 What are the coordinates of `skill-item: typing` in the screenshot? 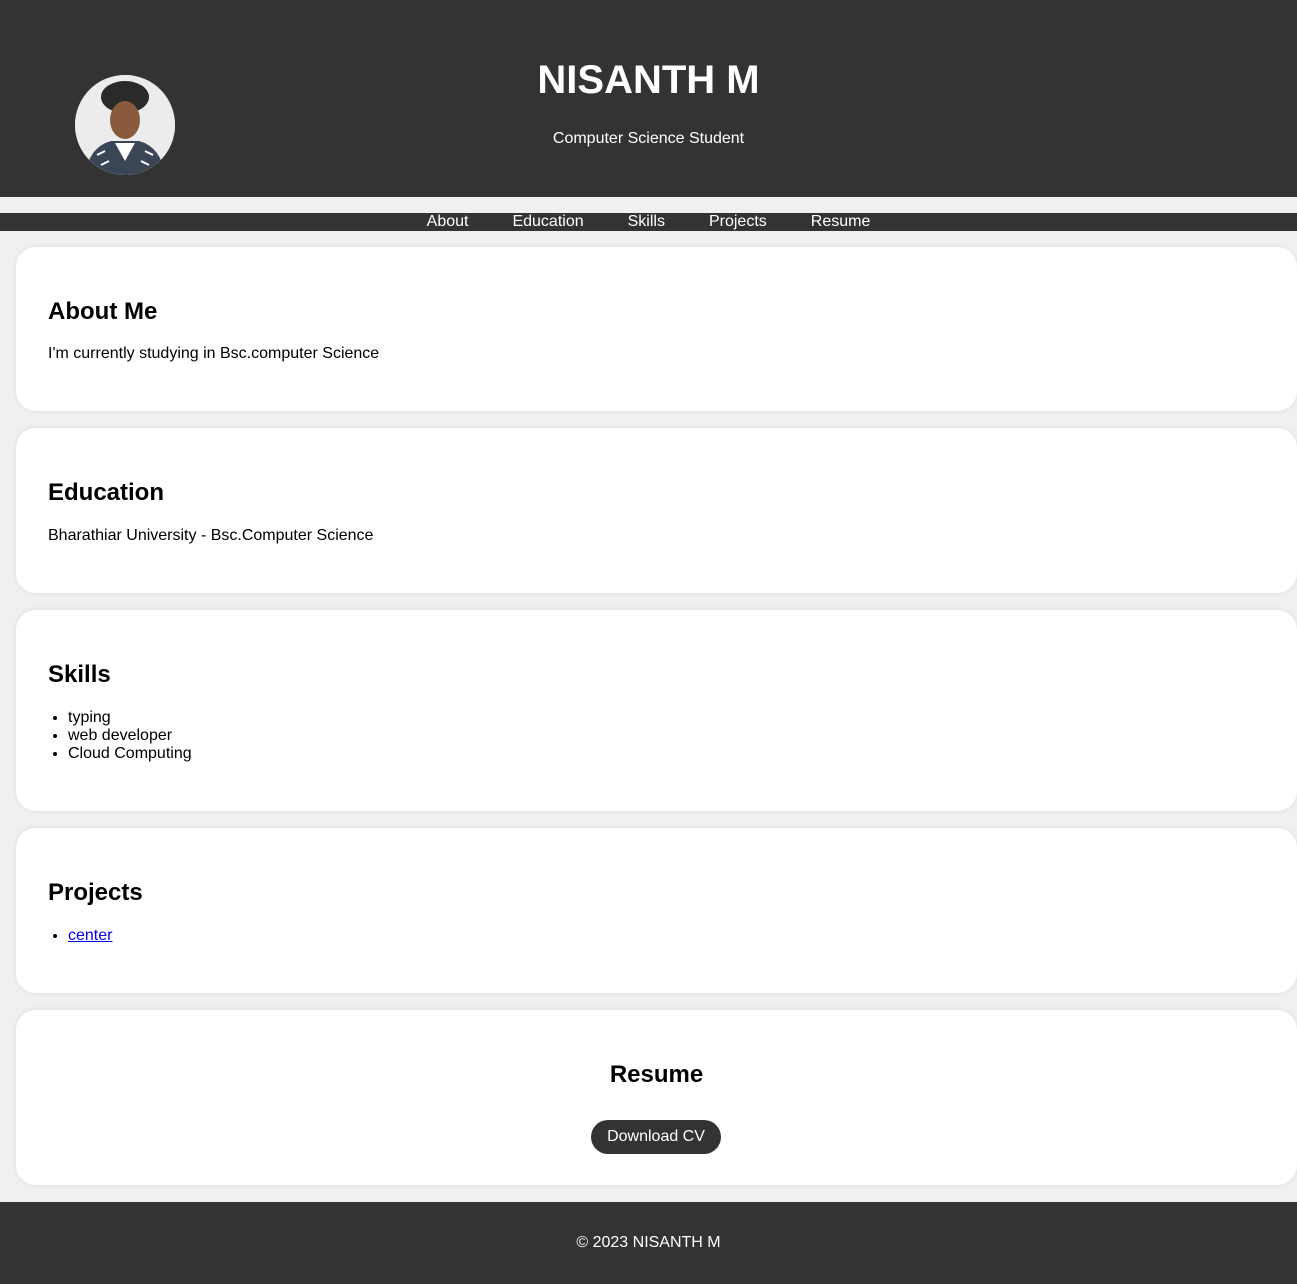 It's located at (130, 718).